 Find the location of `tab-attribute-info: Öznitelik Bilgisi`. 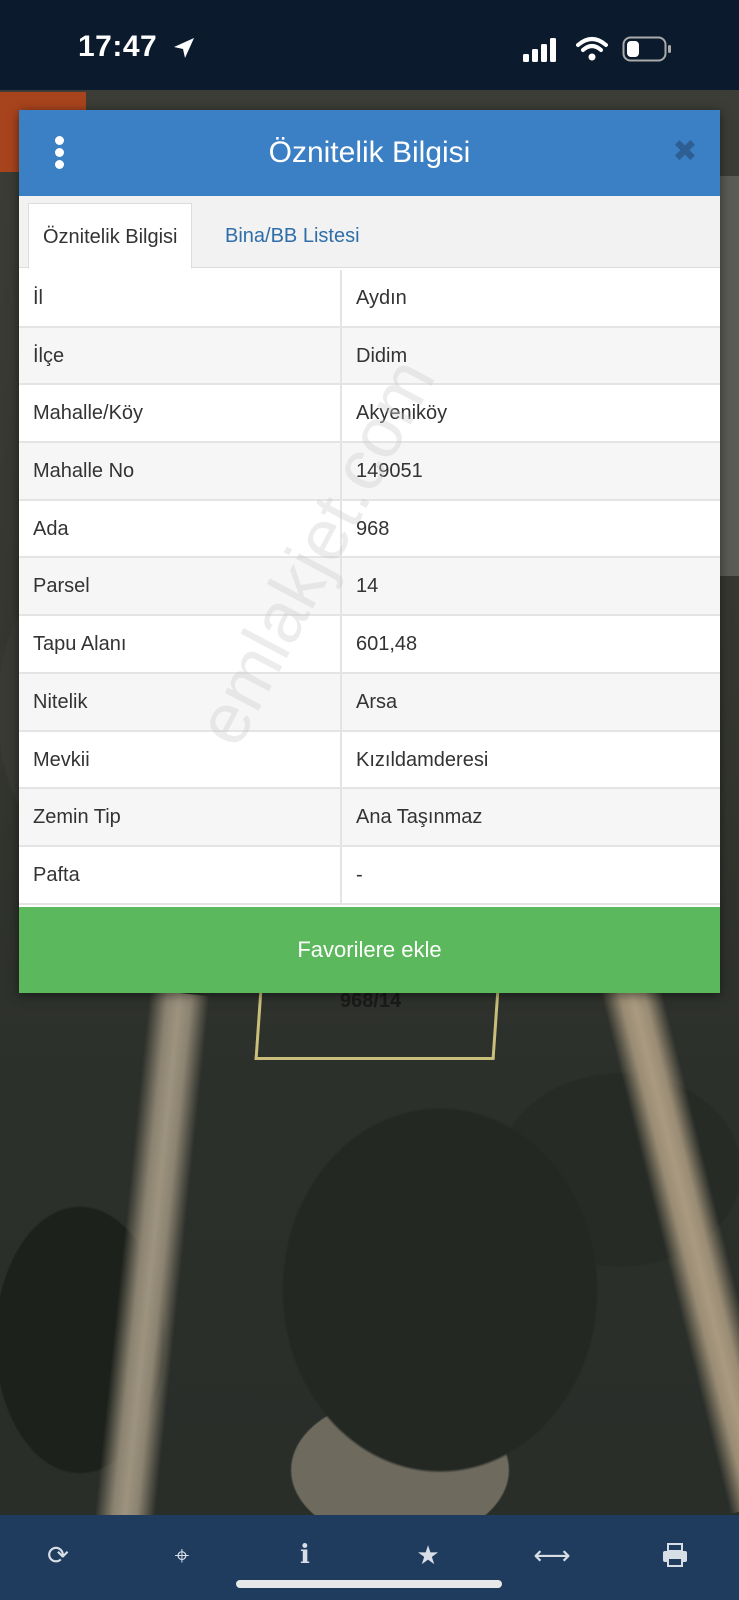

tab-attribute-info: Öznitelik Bilgisi is located at coordinates (110, 236).